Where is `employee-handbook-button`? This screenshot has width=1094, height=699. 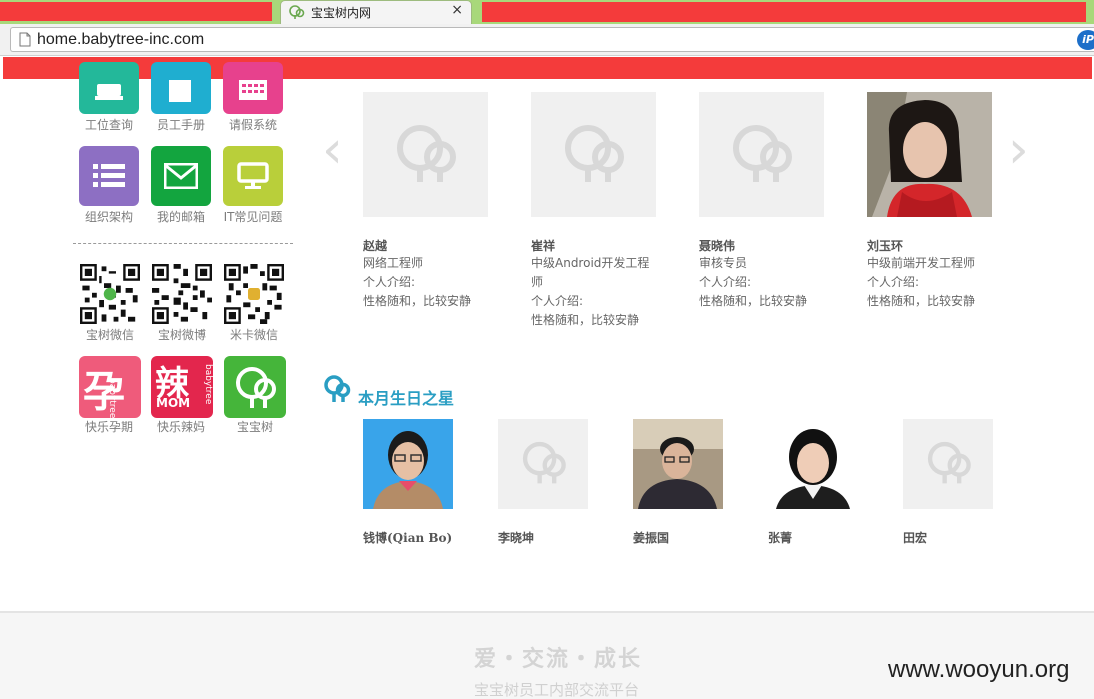
employee-handbook-button is located at coordinates (181, 88).